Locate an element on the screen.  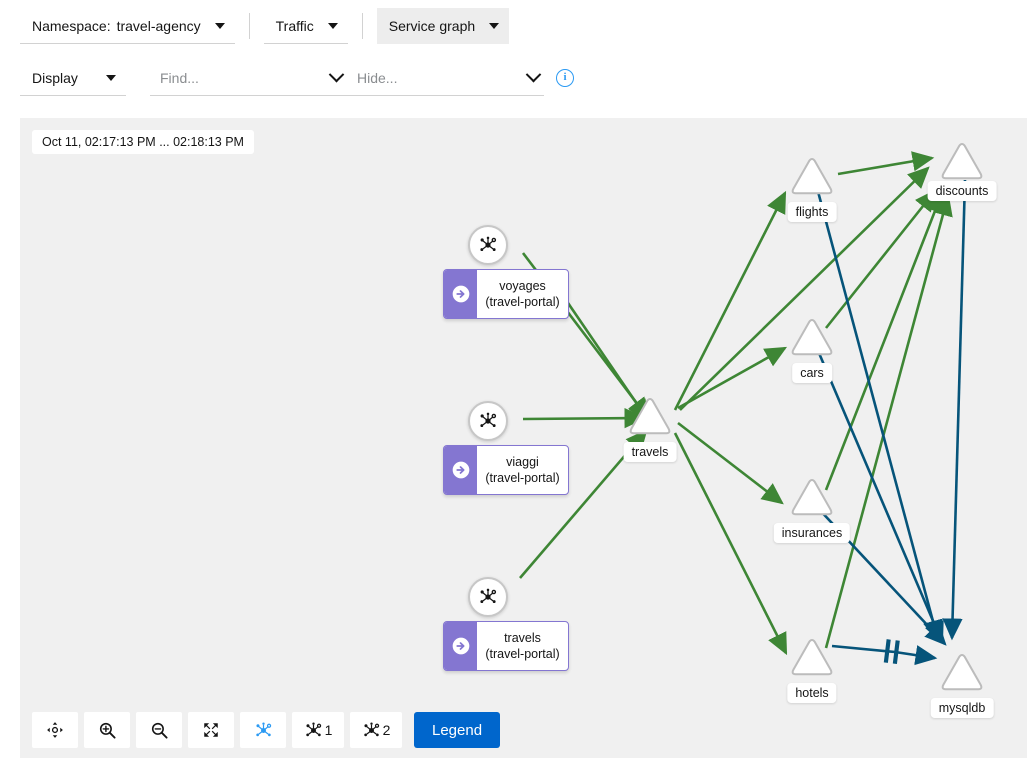
service-node-flights: flights is located at coordinates (812, 189).